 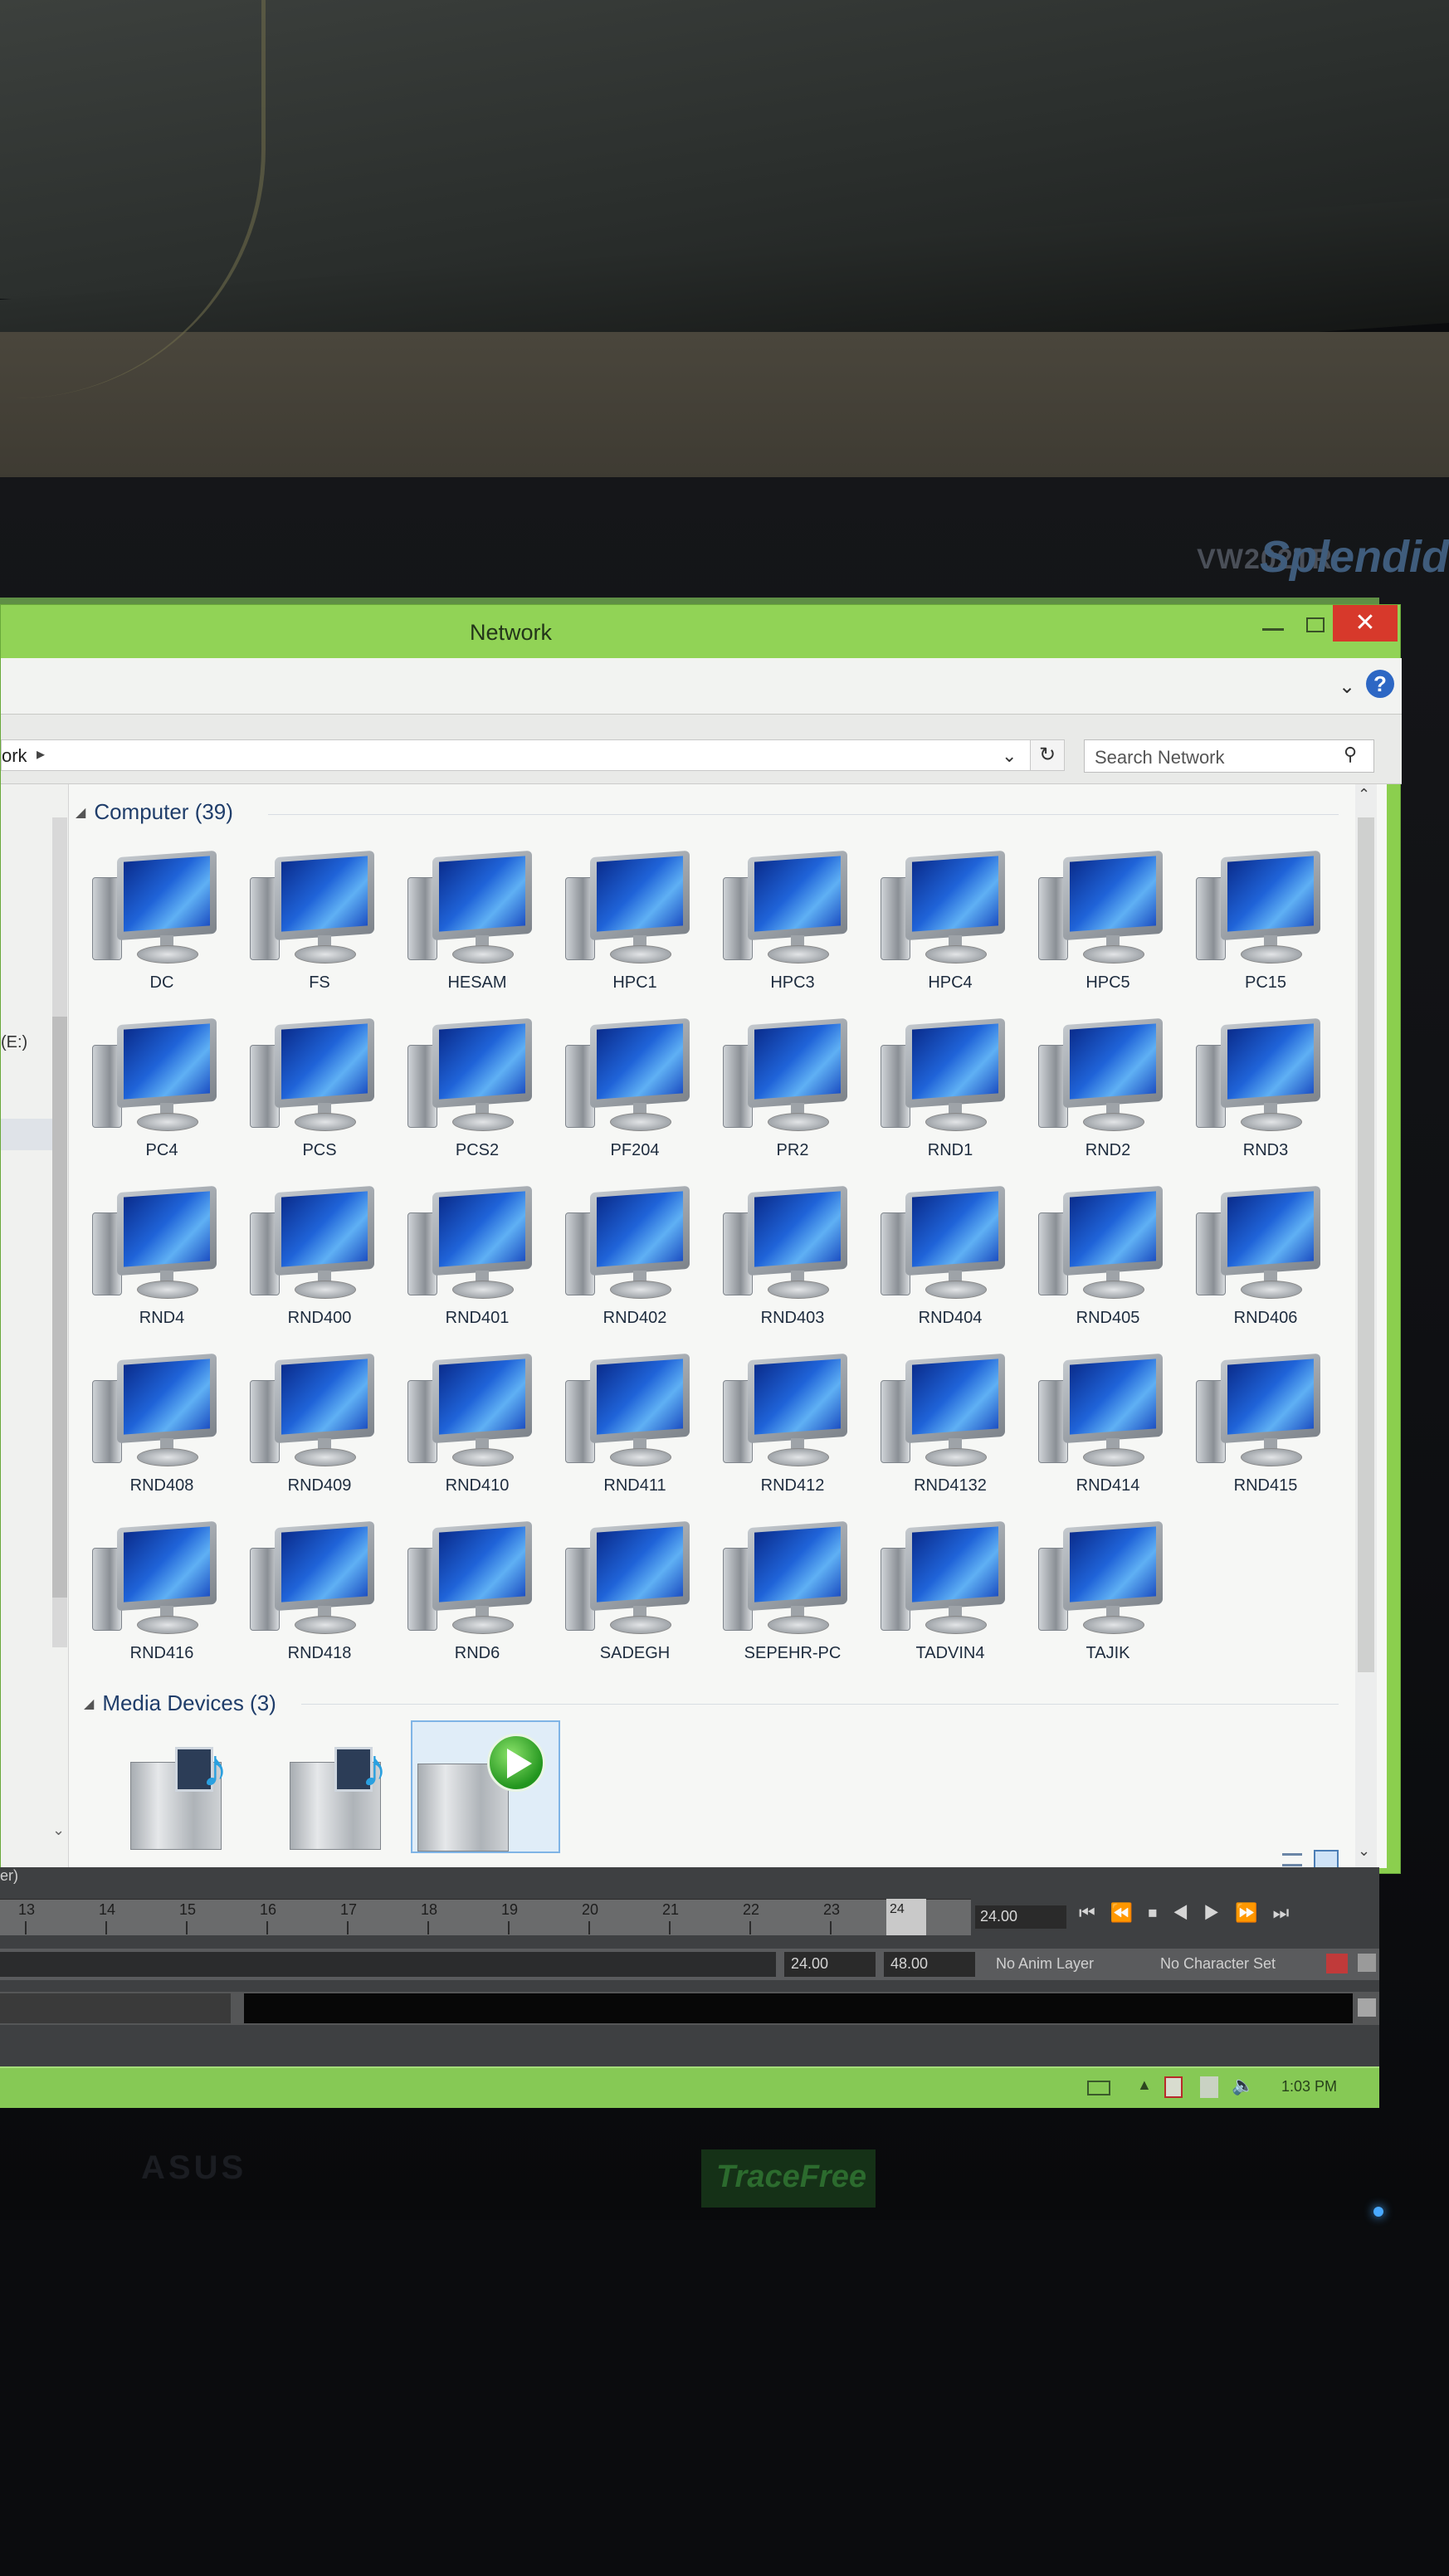 I want to click on playback-controls: ⏮ ⏪ ⏹ ◀ ▶ ⏩ ⏭, so click(x=1186, y=1913).